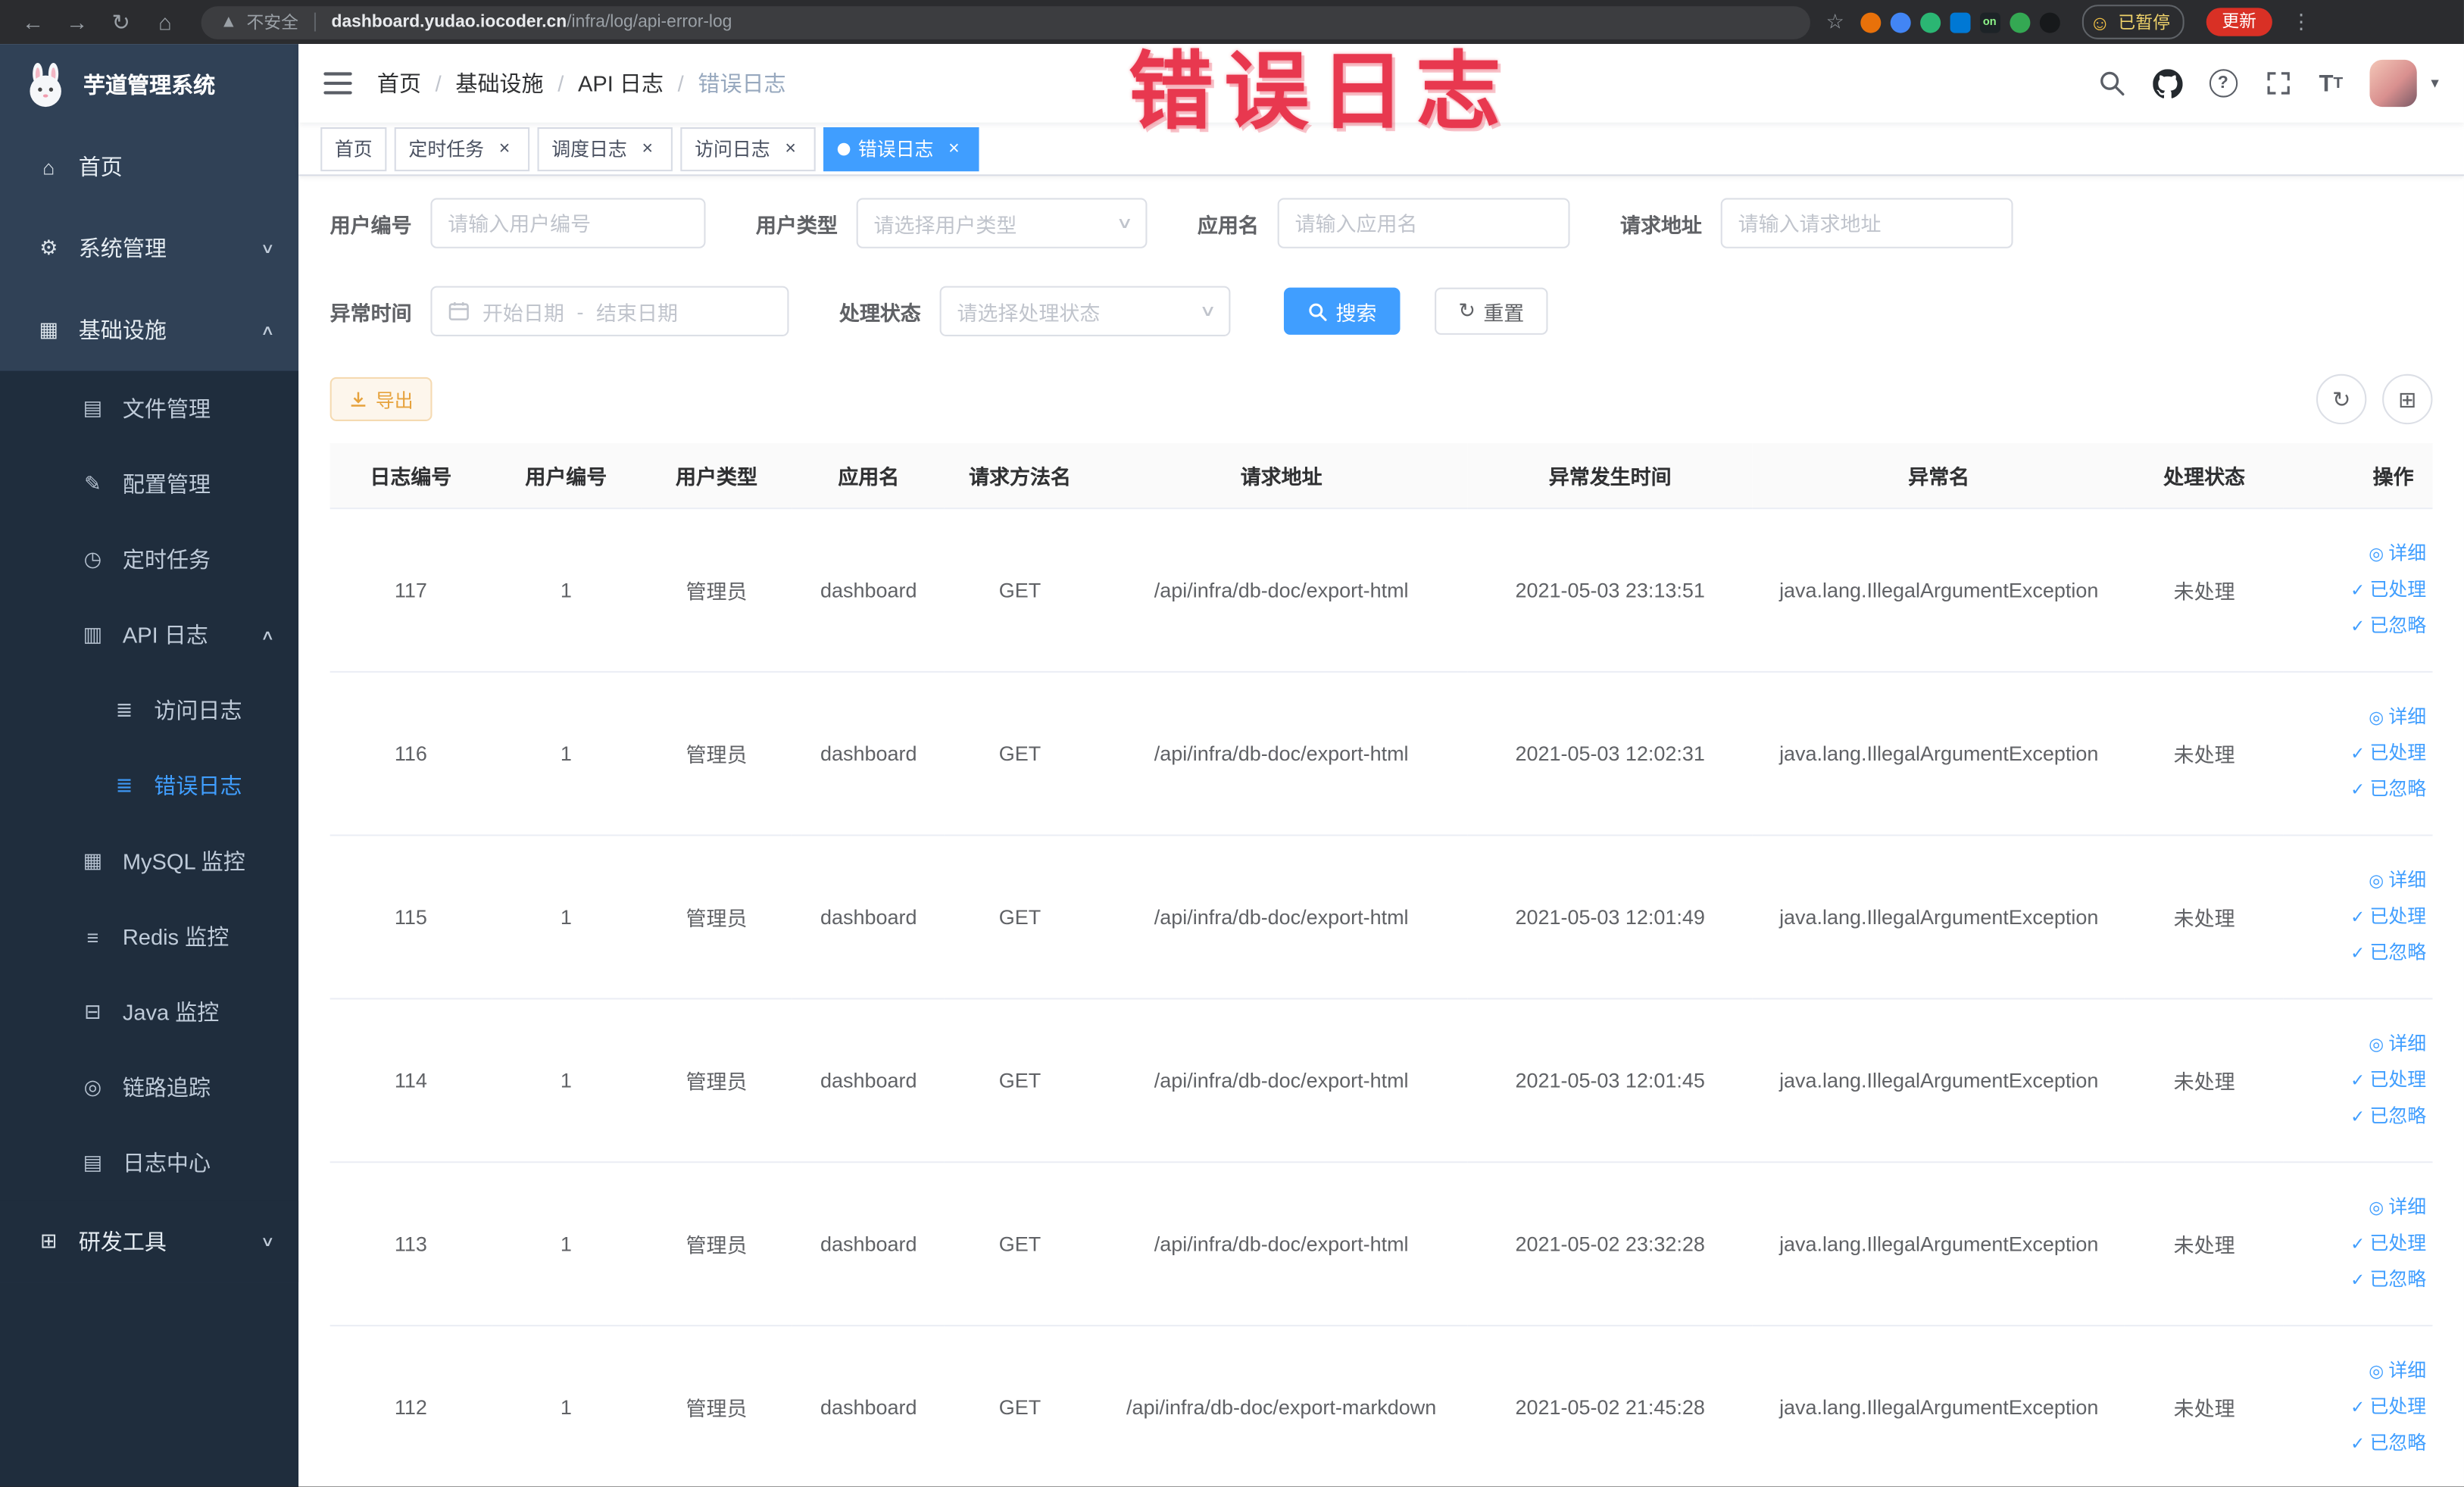  I want to click on breadcrumb-infrastructure: 基础设施, so click(516, 82).